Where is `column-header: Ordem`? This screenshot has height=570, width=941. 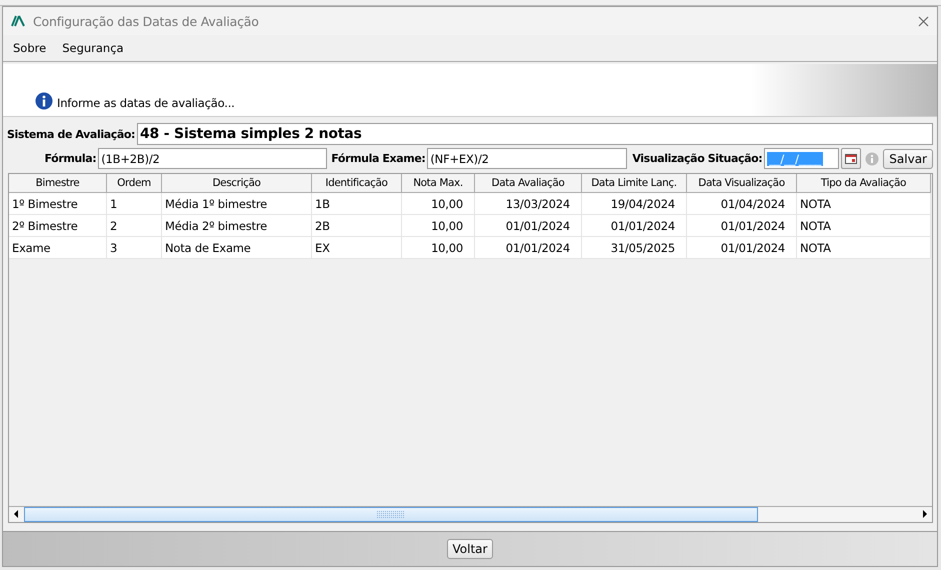
column-header: Ordem is located at coordinates (134, 183).